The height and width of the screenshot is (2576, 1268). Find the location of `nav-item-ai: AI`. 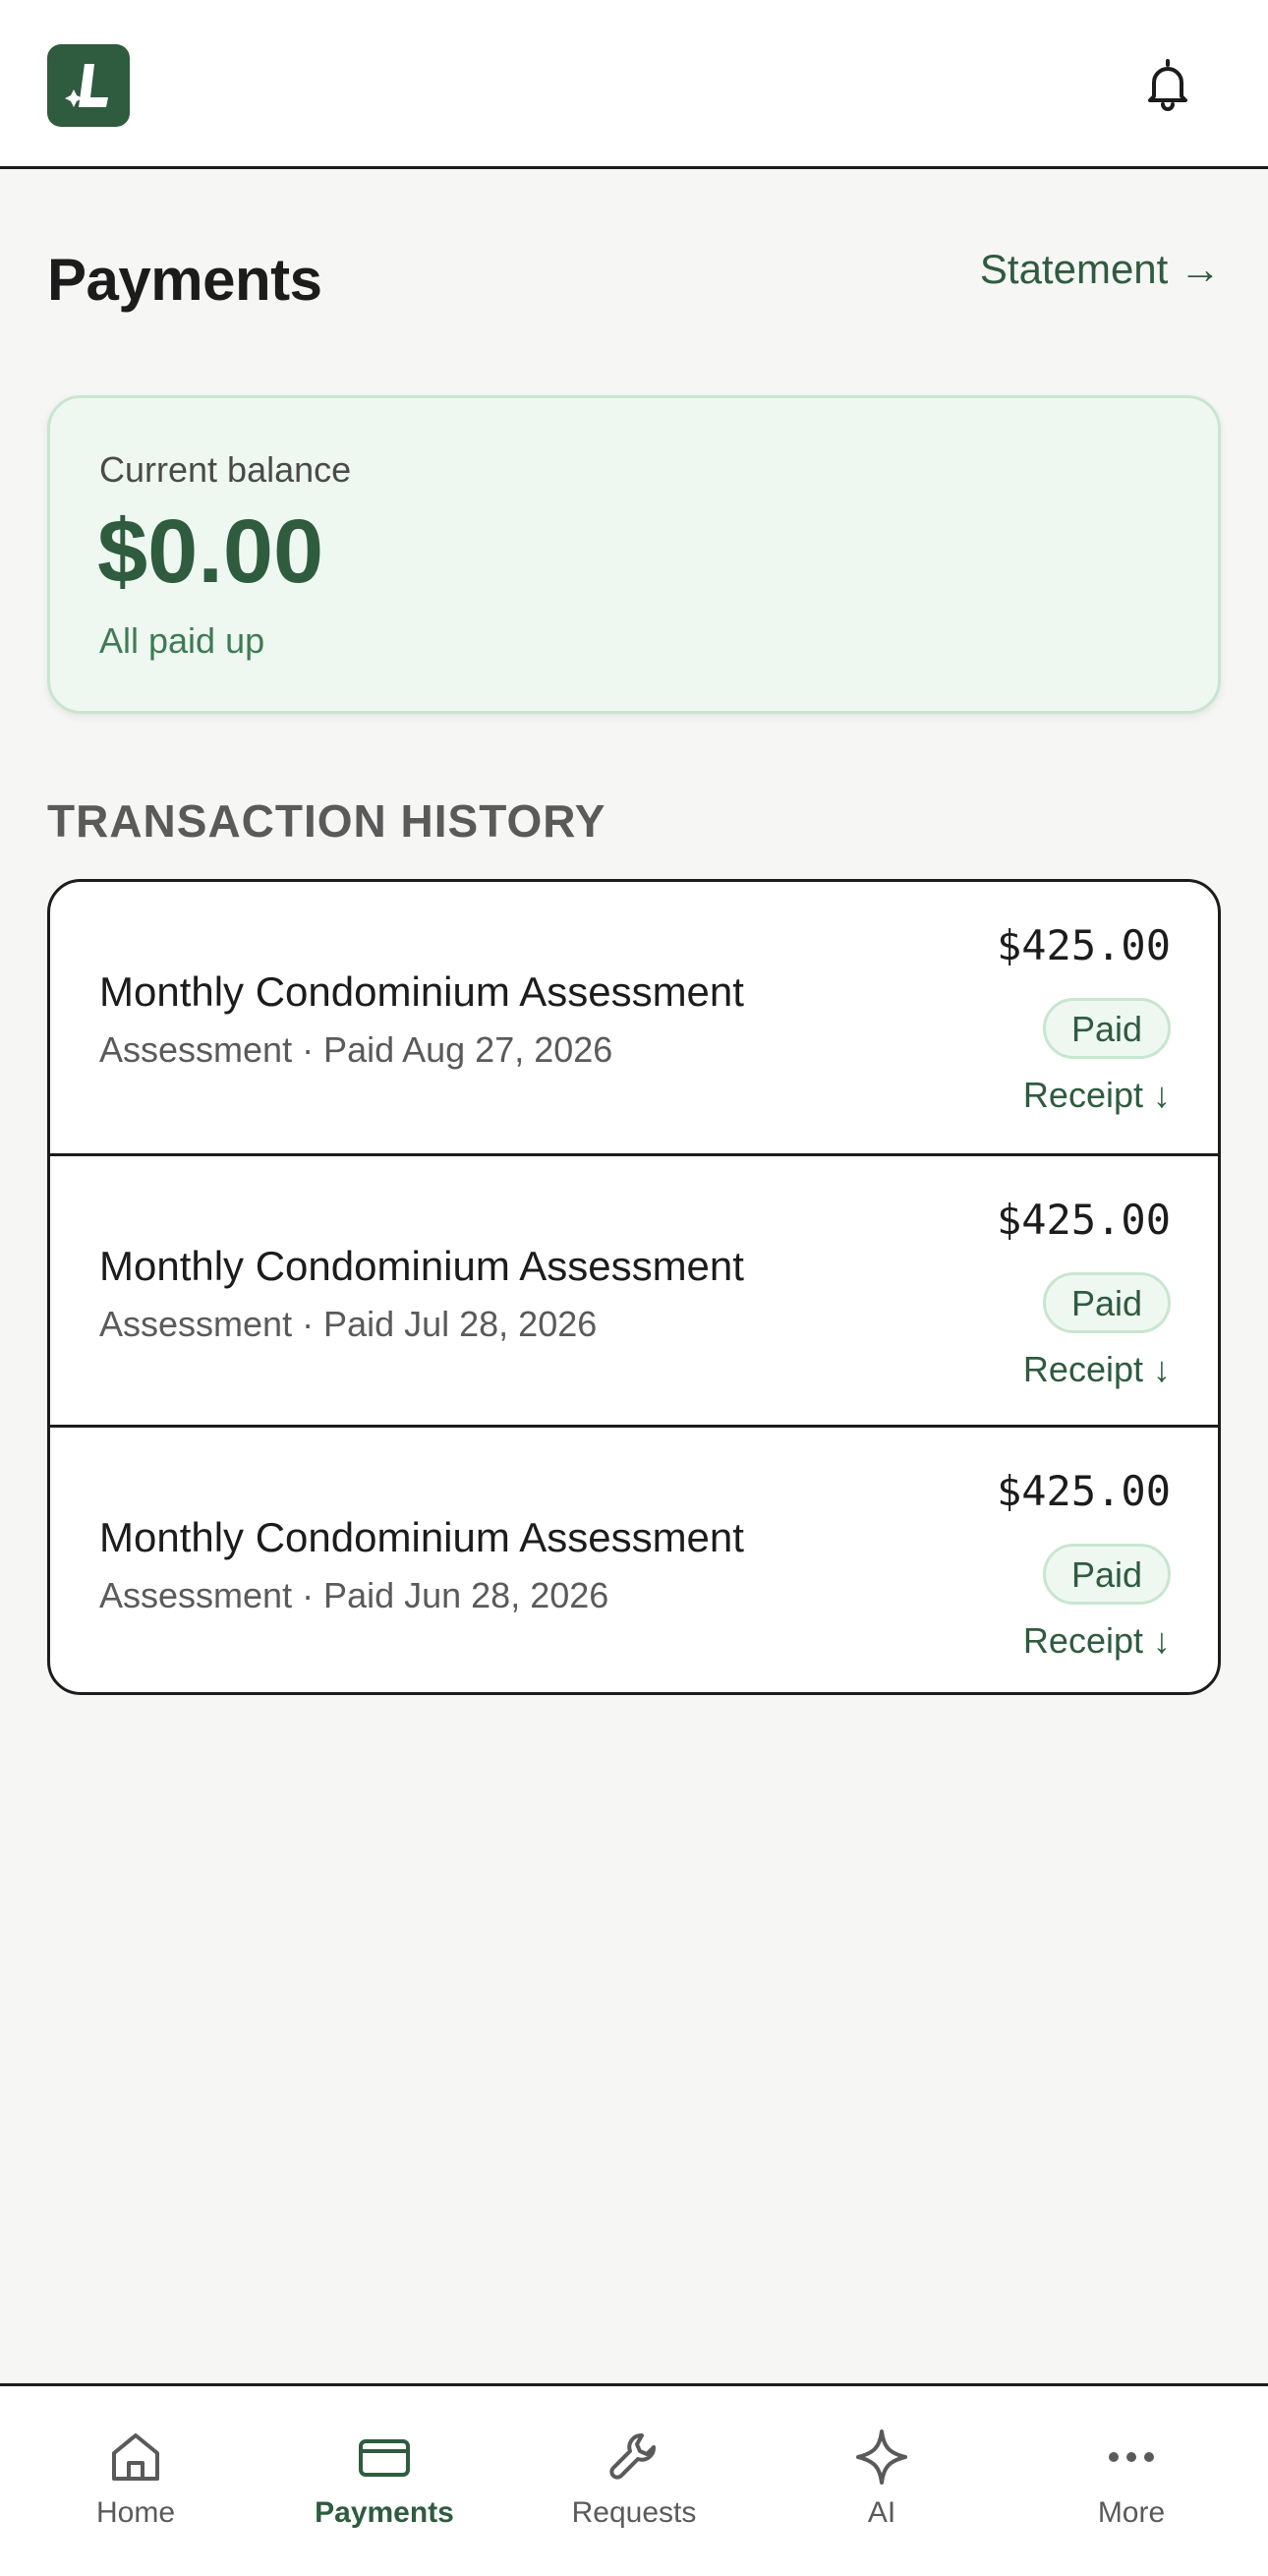

nav-item-ai: AI is located at coordinates (881, 2481).